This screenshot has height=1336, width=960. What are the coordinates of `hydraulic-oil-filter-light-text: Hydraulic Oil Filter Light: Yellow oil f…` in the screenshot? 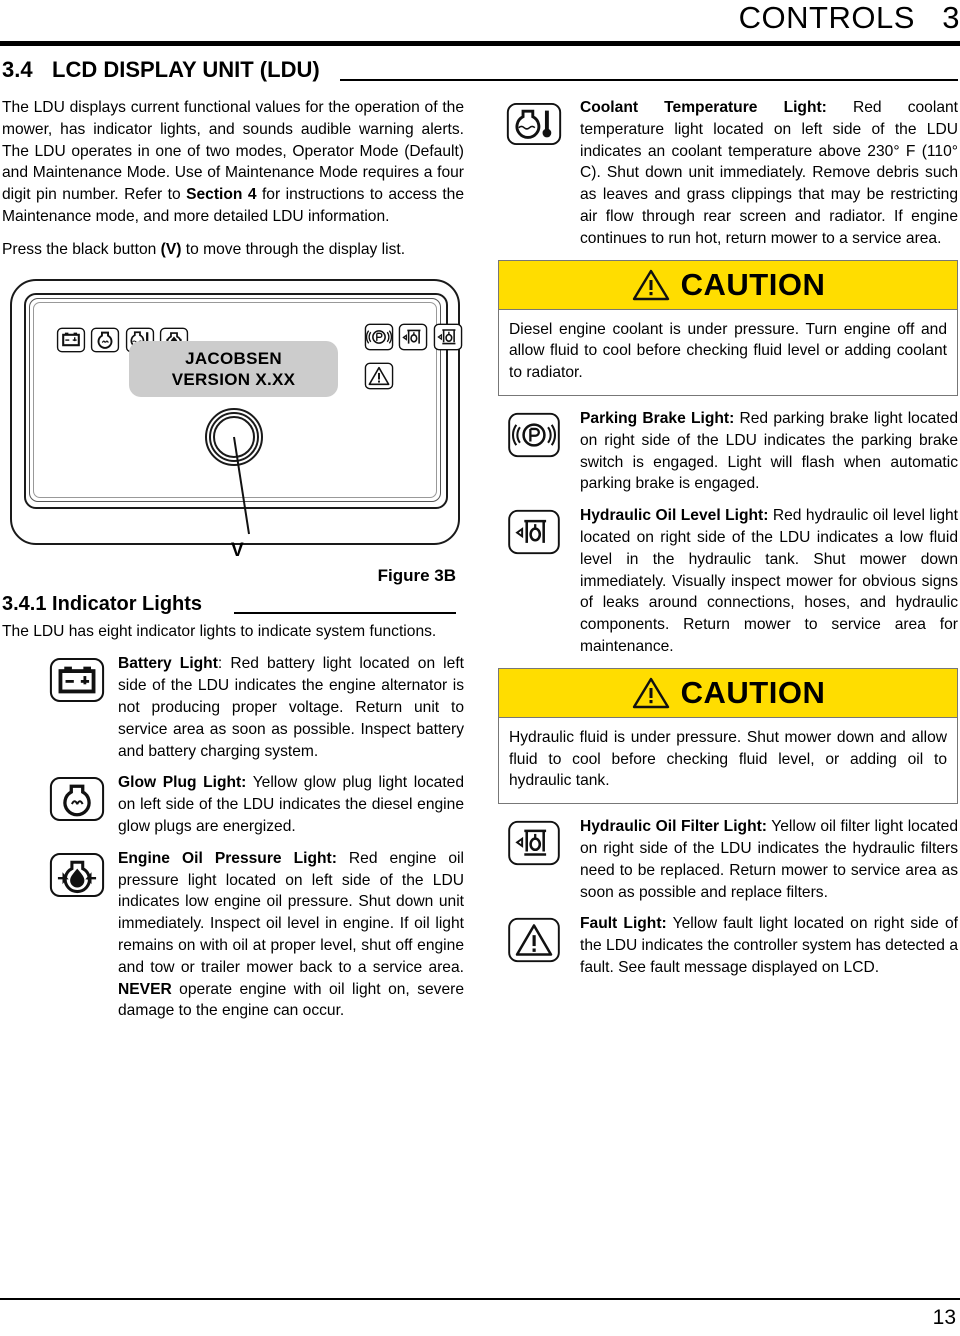 It's located at (769, 859).